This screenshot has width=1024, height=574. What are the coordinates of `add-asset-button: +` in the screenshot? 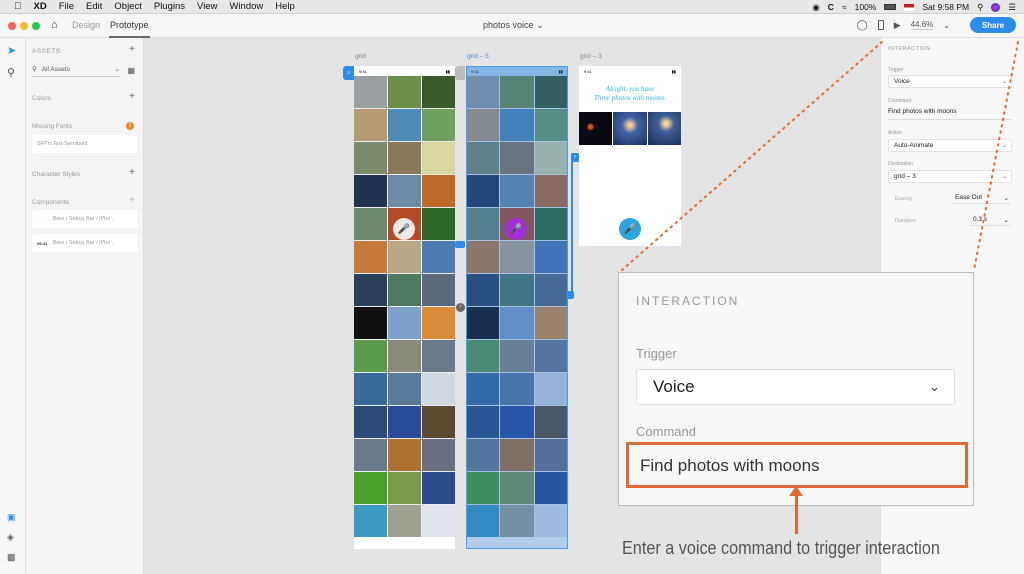 It's located at (132, 49).